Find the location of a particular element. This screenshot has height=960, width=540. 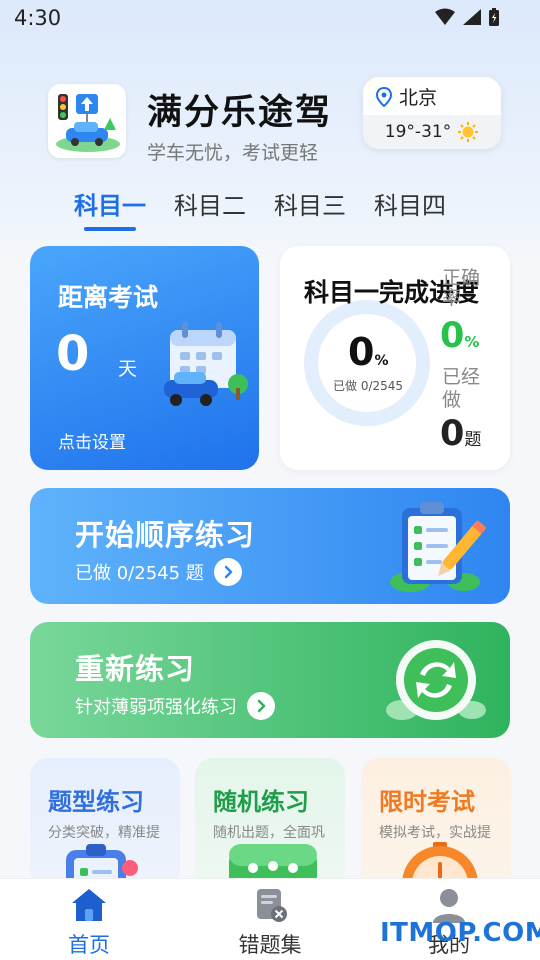

accuracy-label: 正确率 is located at coordinates (461, 288).